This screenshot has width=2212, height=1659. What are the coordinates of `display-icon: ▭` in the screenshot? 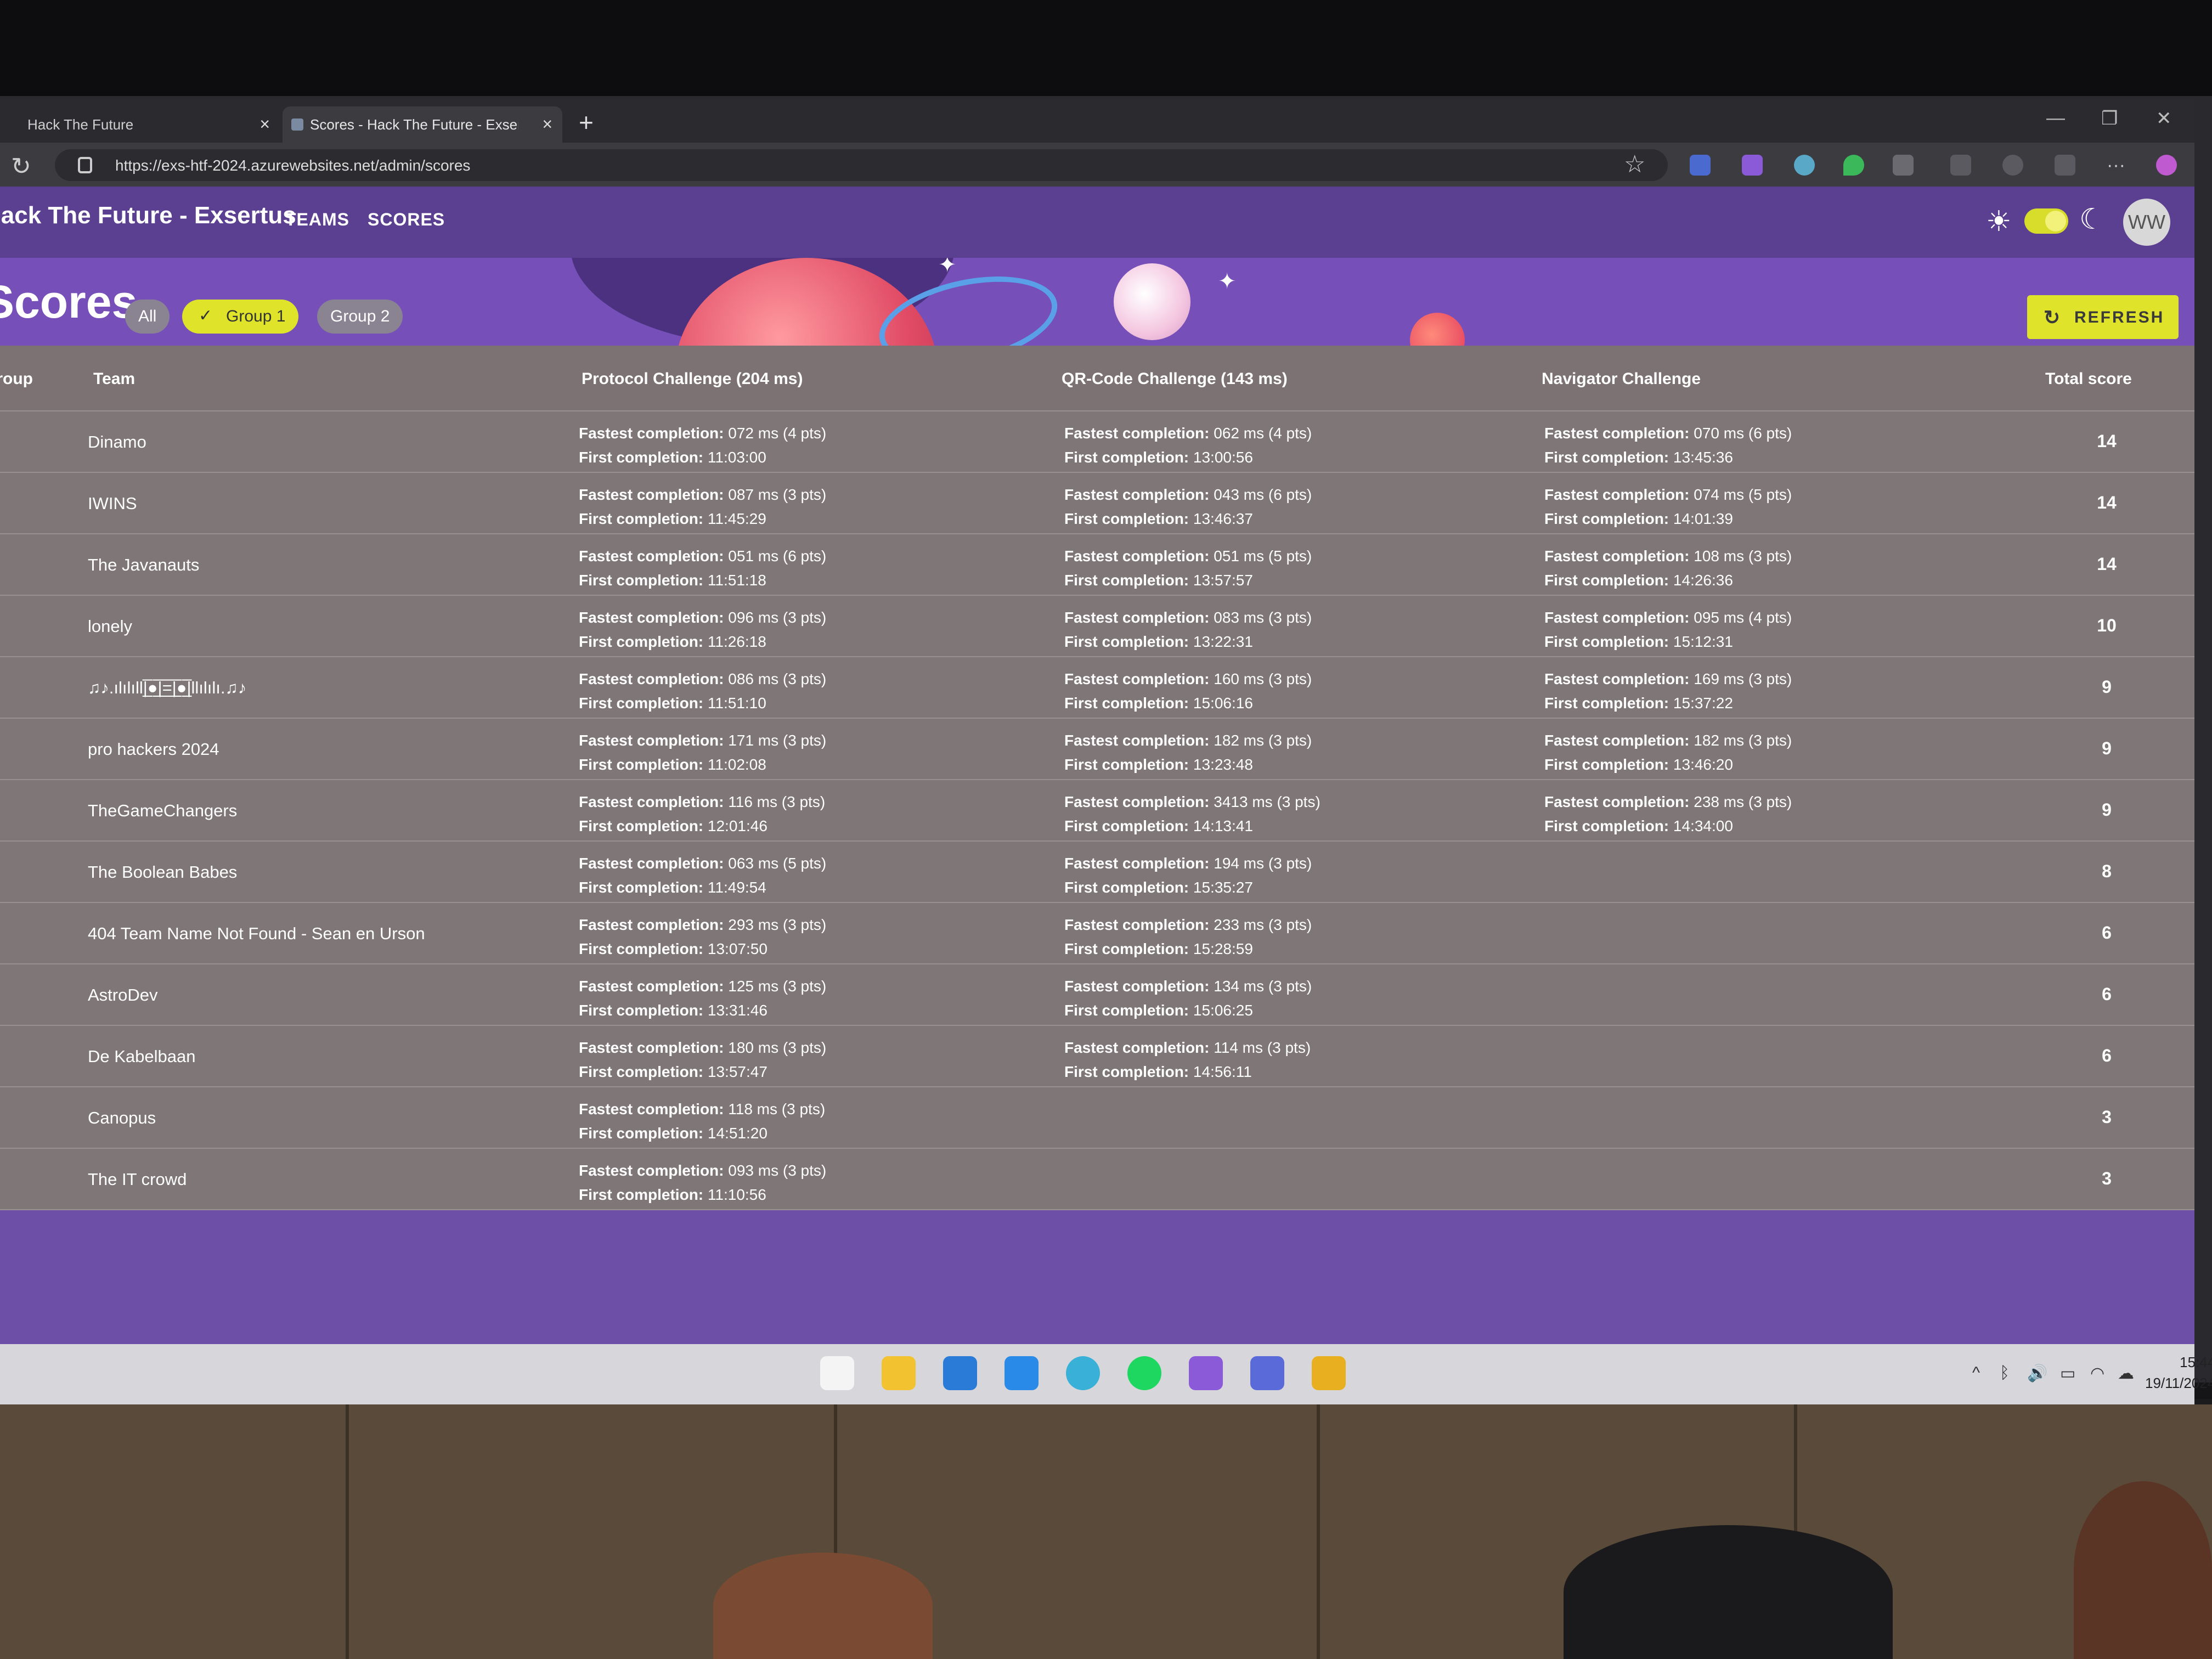 It's located at (2067, 1373).